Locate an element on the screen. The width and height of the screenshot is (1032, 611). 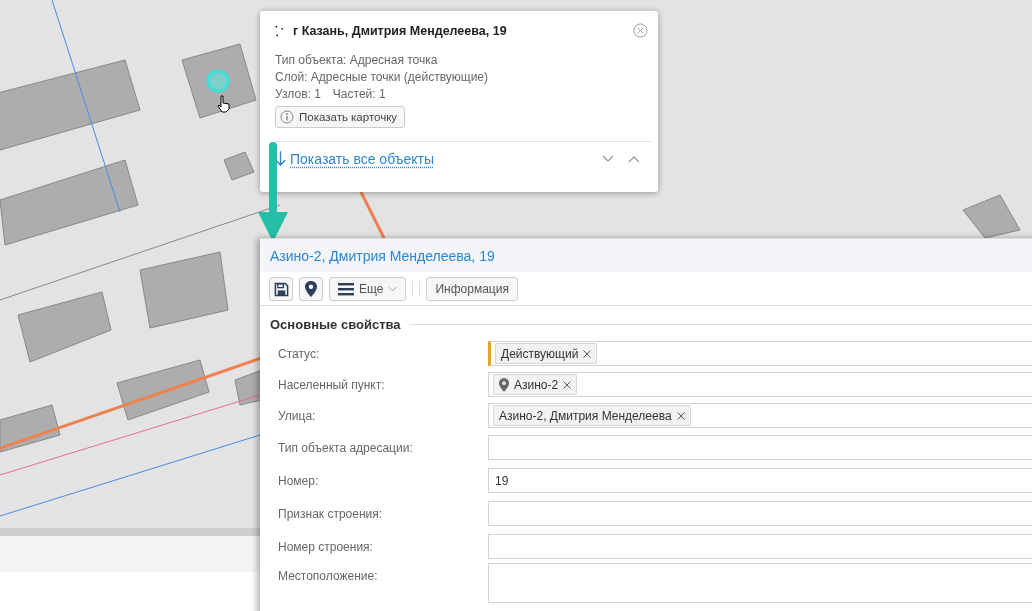
popup-info-line: Тип объекта: Адресная точка is located at coordinates (357, 60).